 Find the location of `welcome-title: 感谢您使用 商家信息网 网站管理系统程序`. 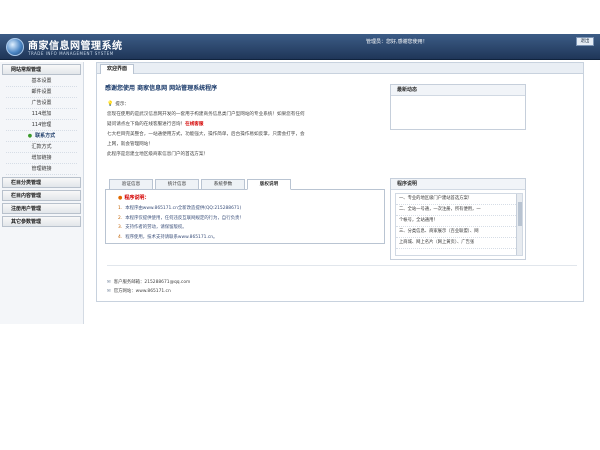

welcome-title: 感谢您使用 商家信息网 网站管理系统程序 is located at coordinates (161, 88).